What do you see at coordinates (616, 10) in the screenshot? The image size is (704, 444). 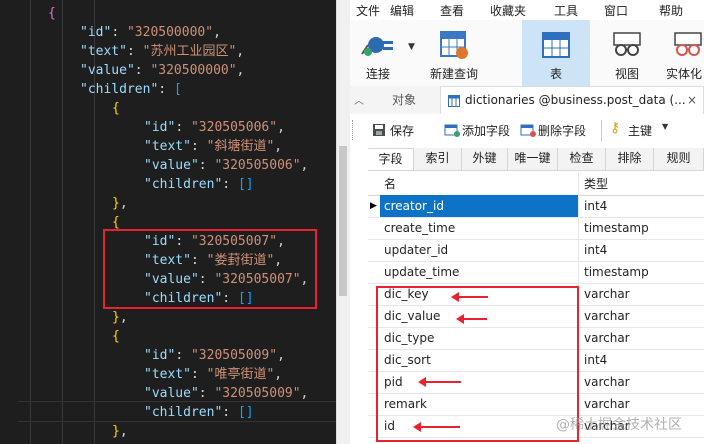 I see `menu-window: 窗口` at bounding box center [616, 10].